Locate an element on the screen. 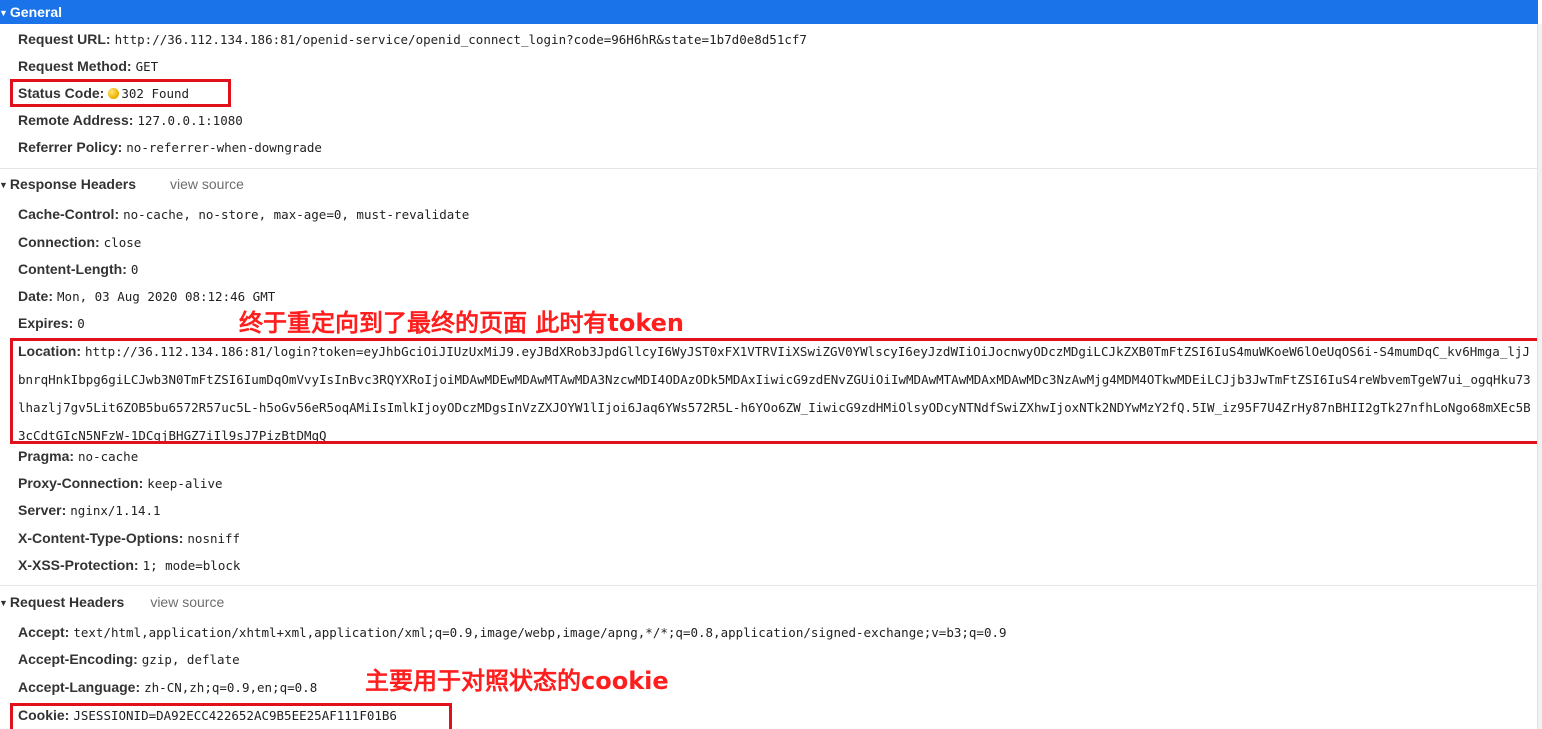 The width and height of the screenshot is (1542, 729). header-row-request-method: Request Method: GET is located at coordinates (777, 66).